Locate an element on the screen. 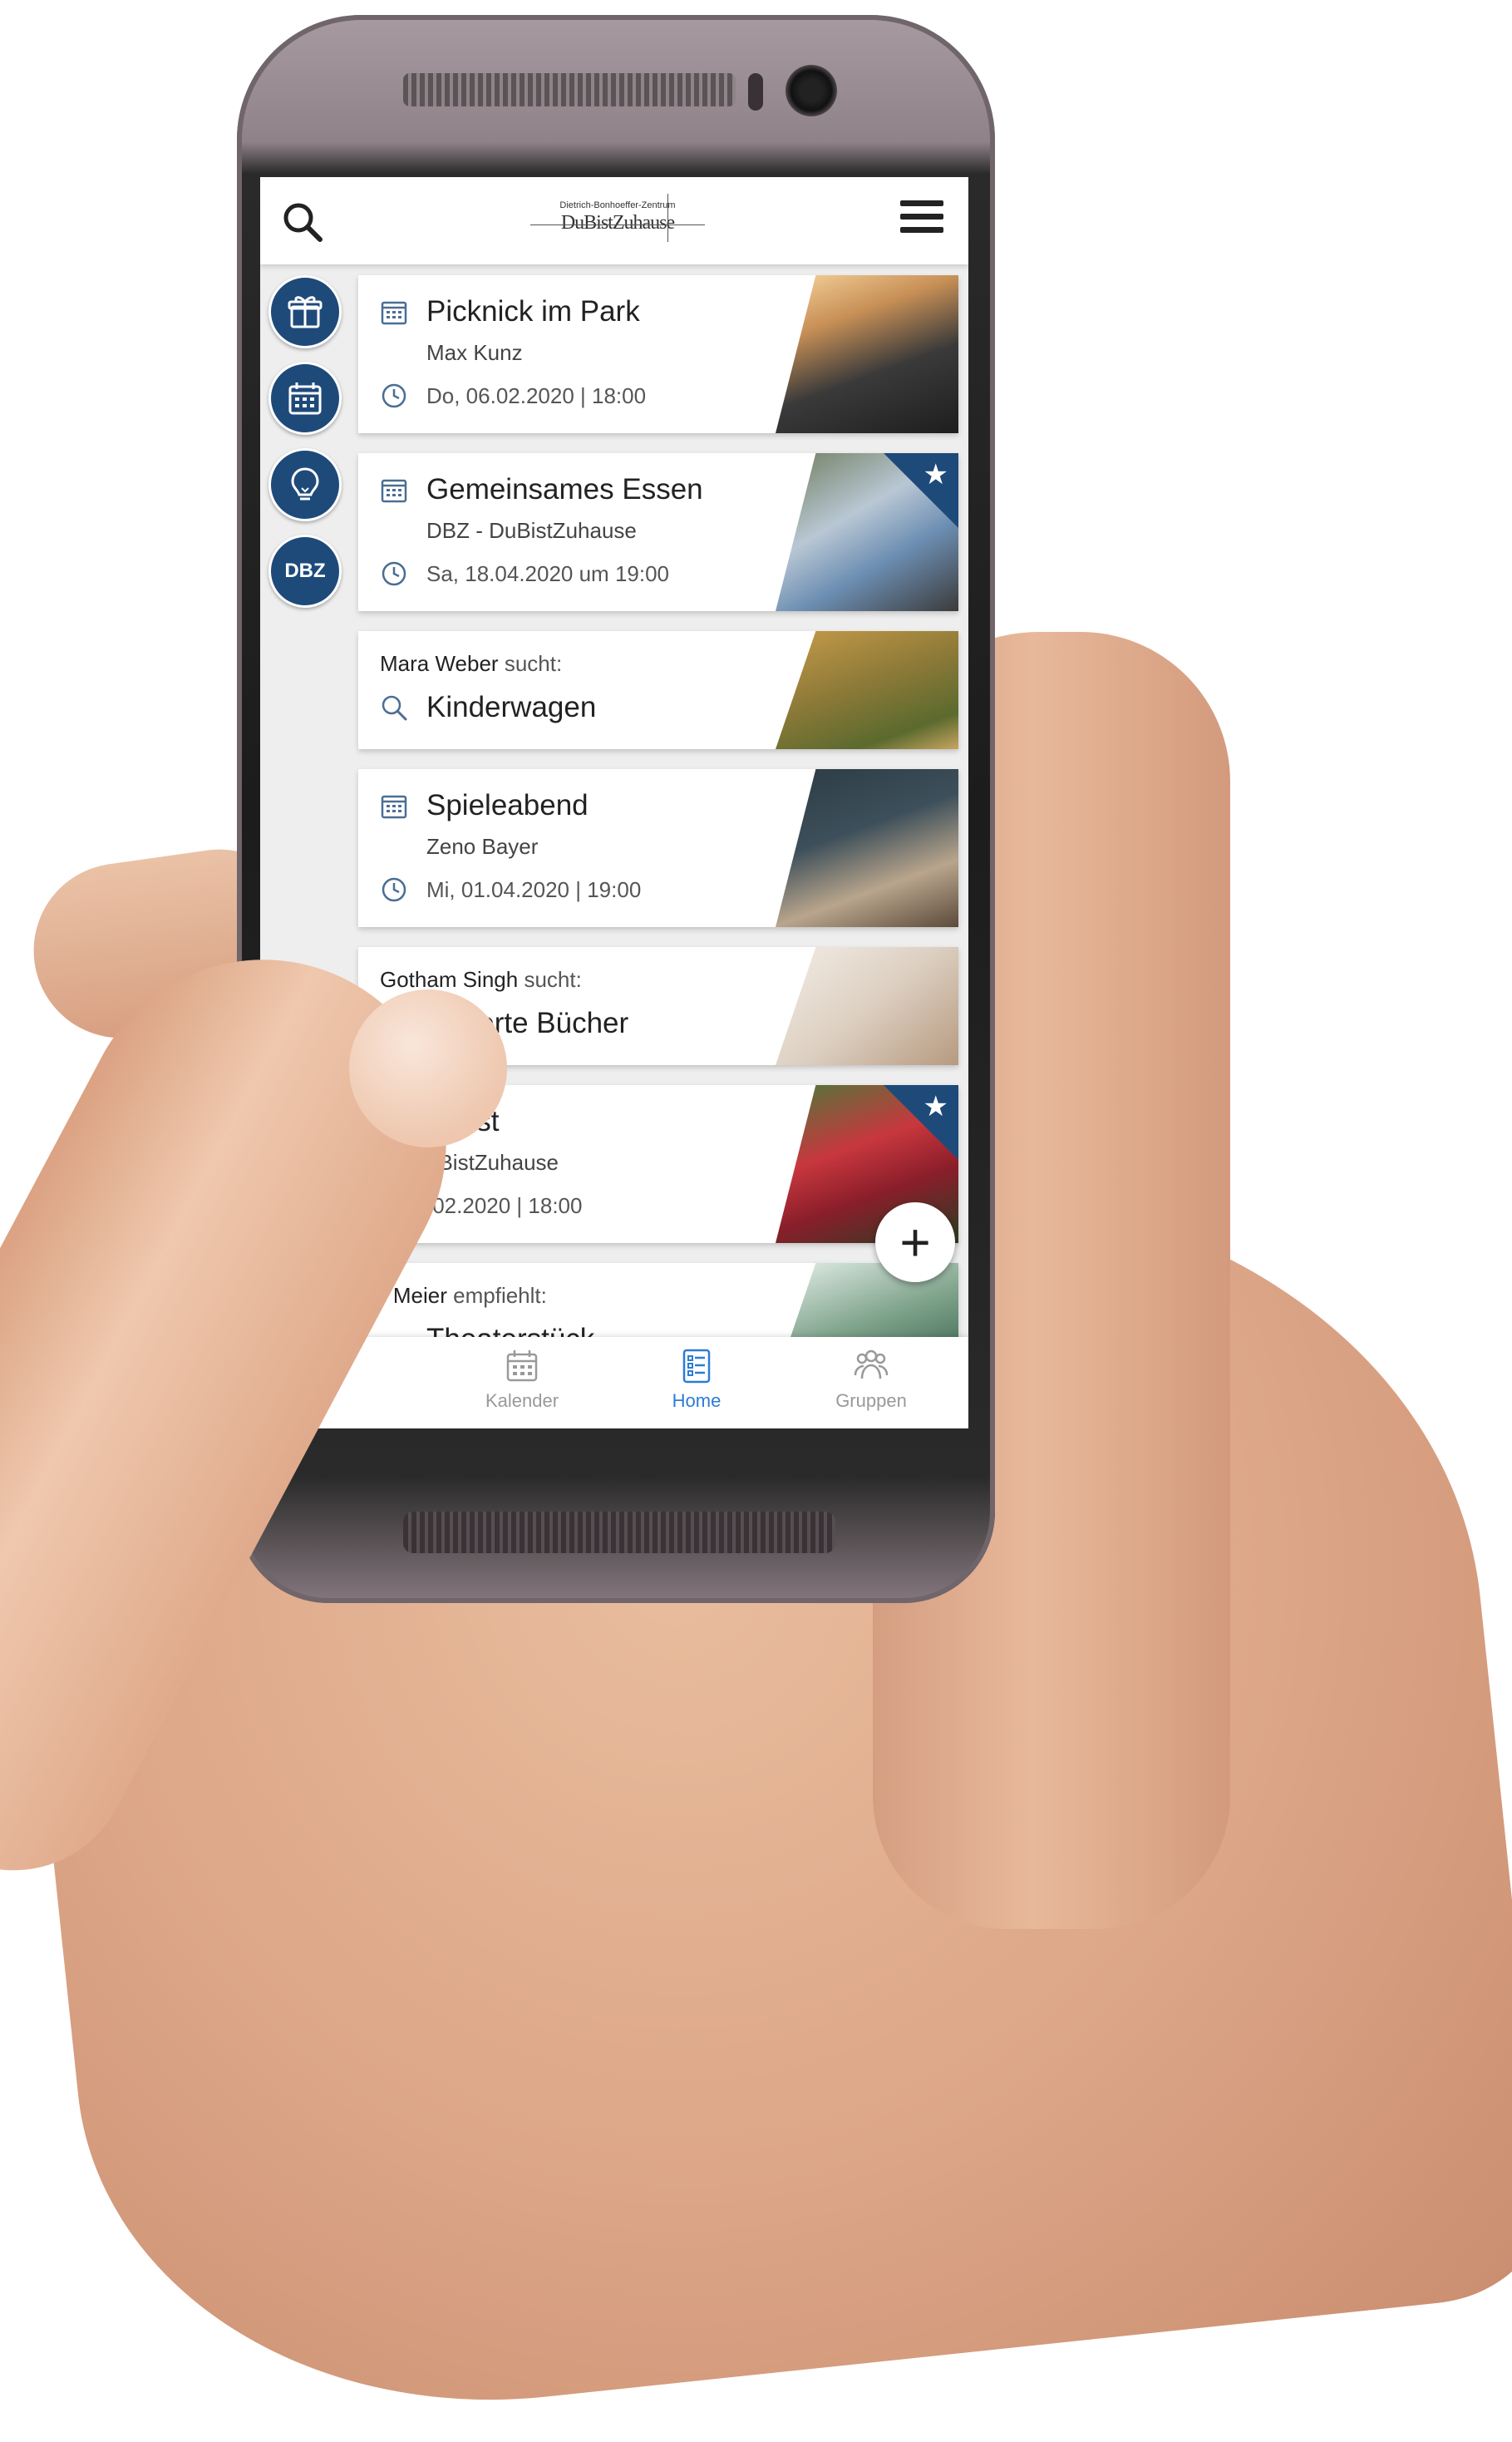  plus-icon: + is located at coordinates (915, 1242).